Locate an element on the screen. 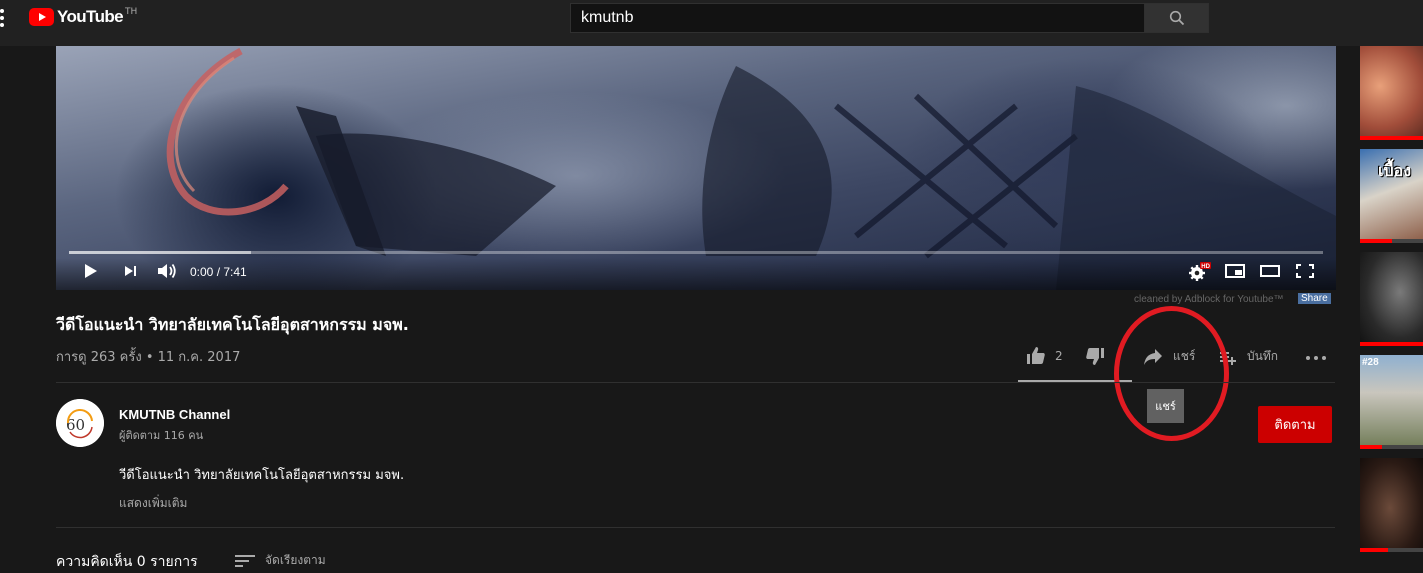 The height and width of the screenshot is (573, 1423). thumbs-down-icon is located at coordinates (1095, 356).